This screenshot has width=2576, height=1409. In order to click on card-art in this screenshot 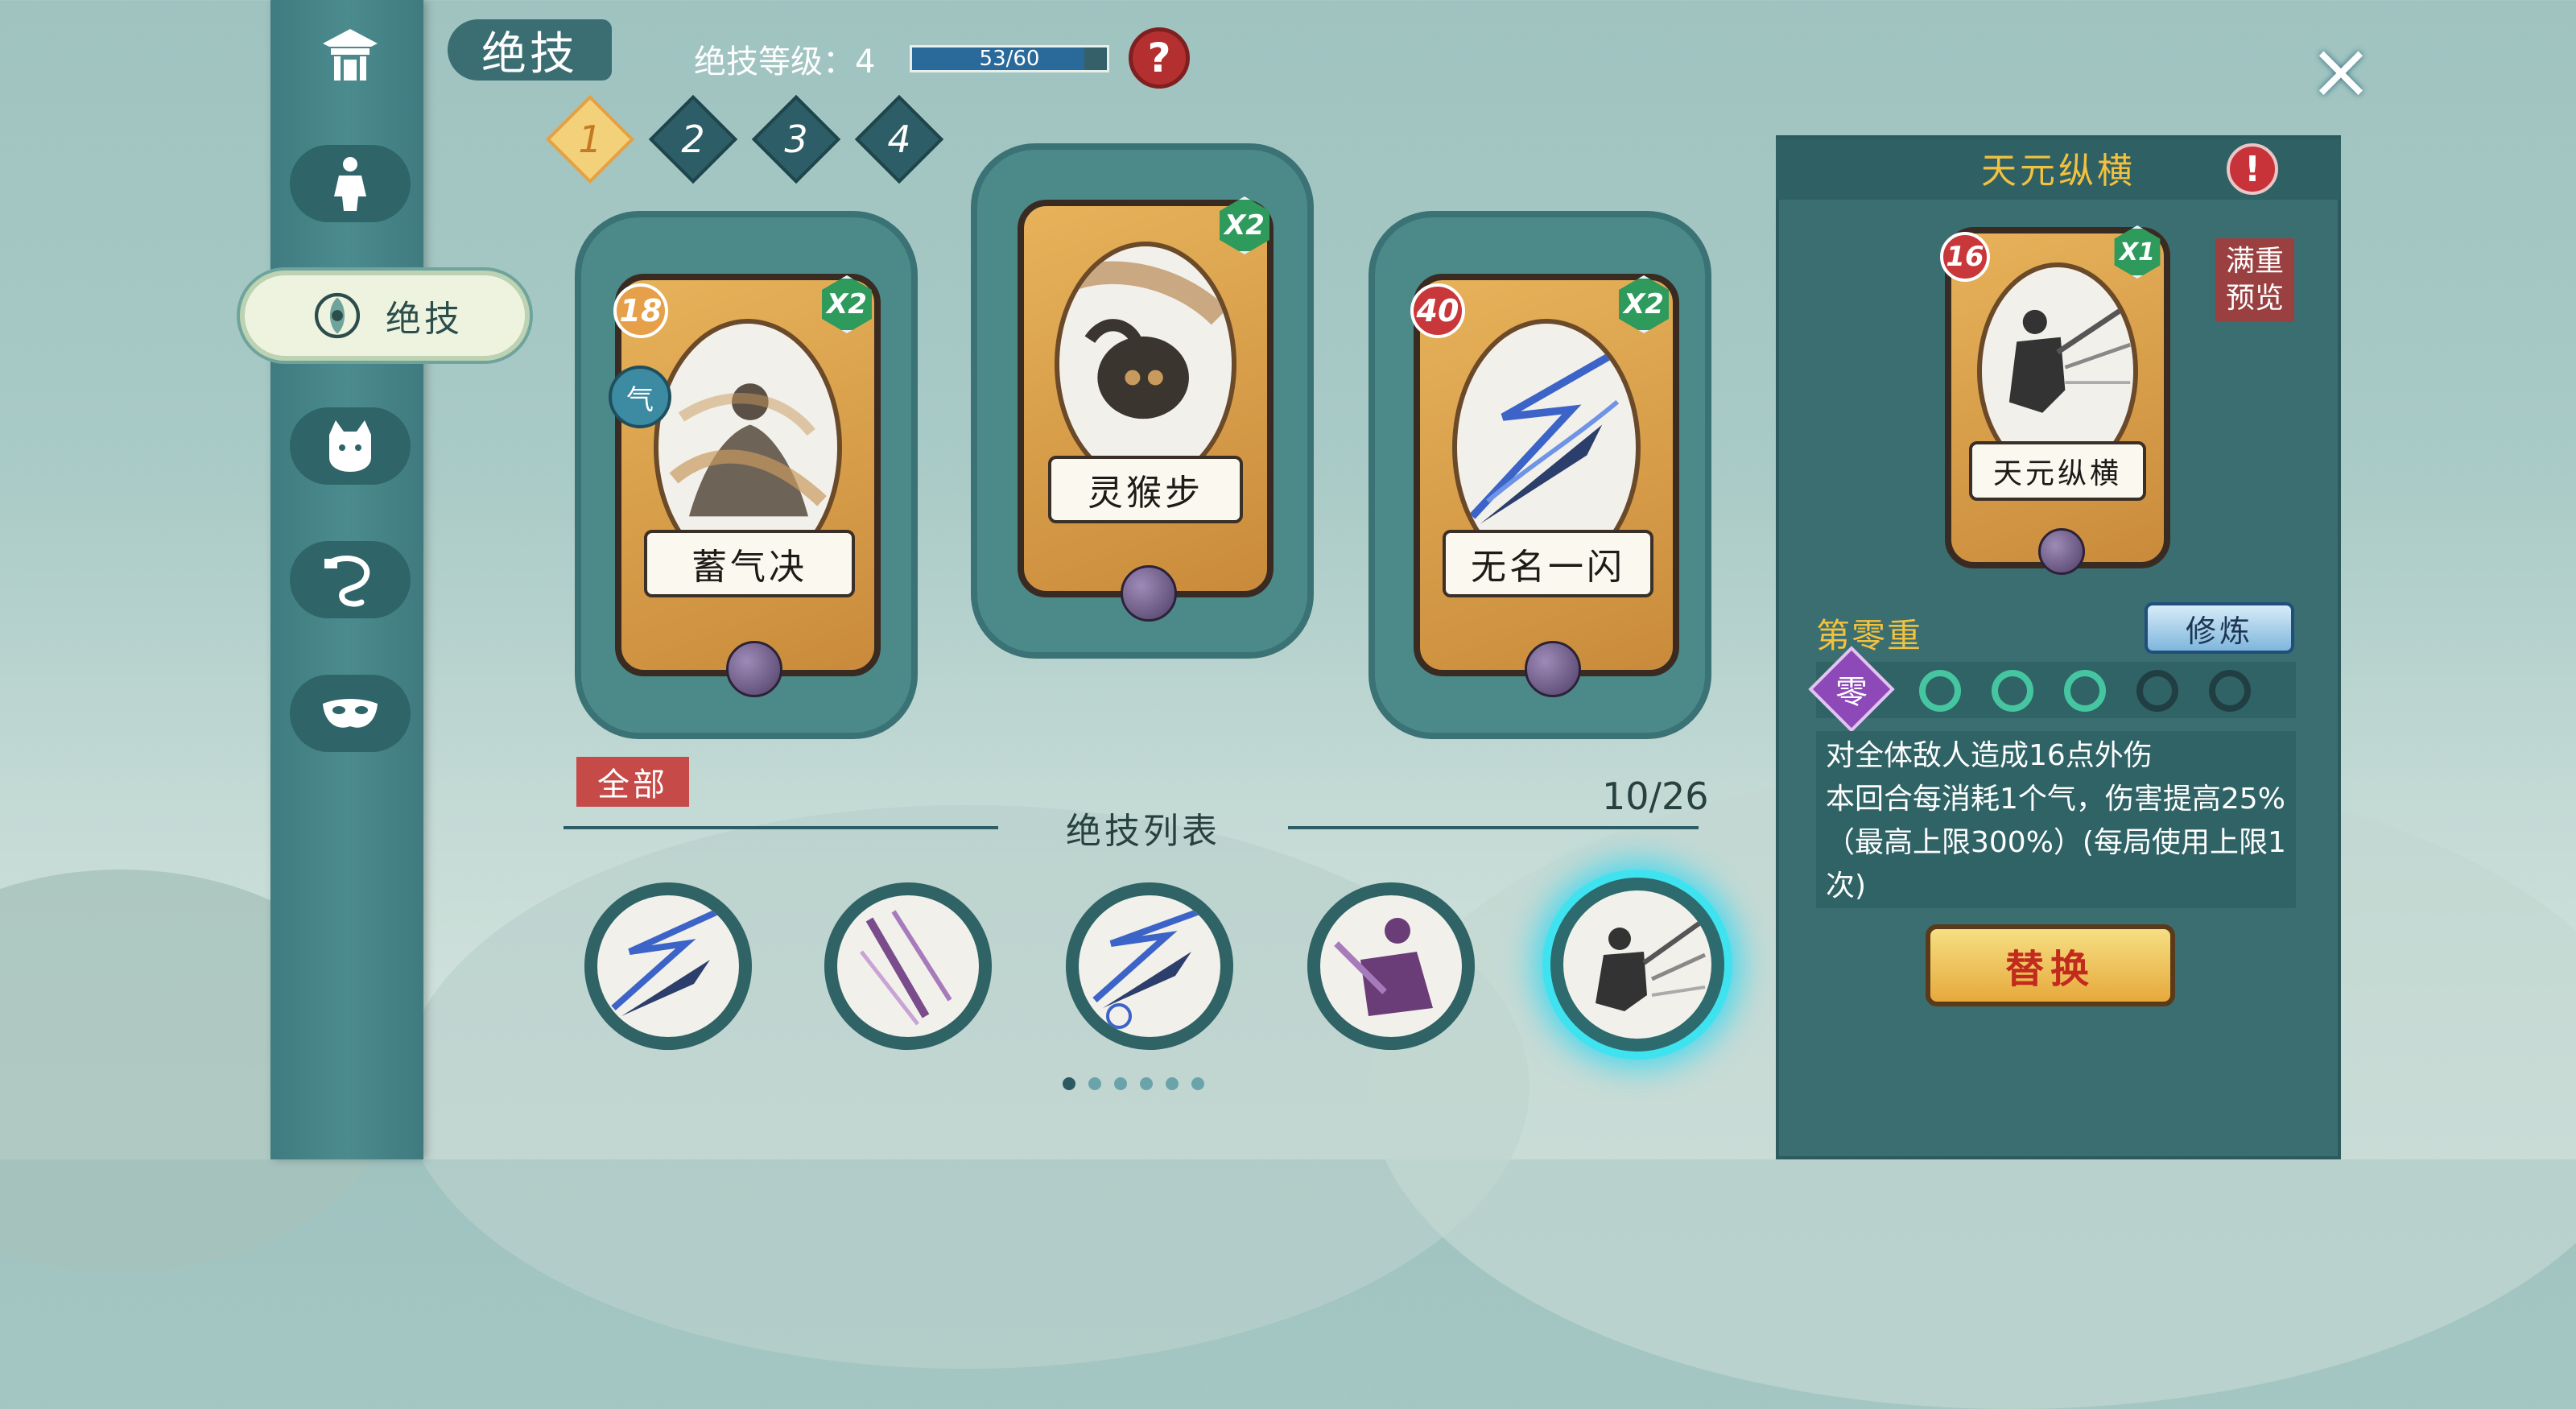, I will do `click(1145, 364)`.